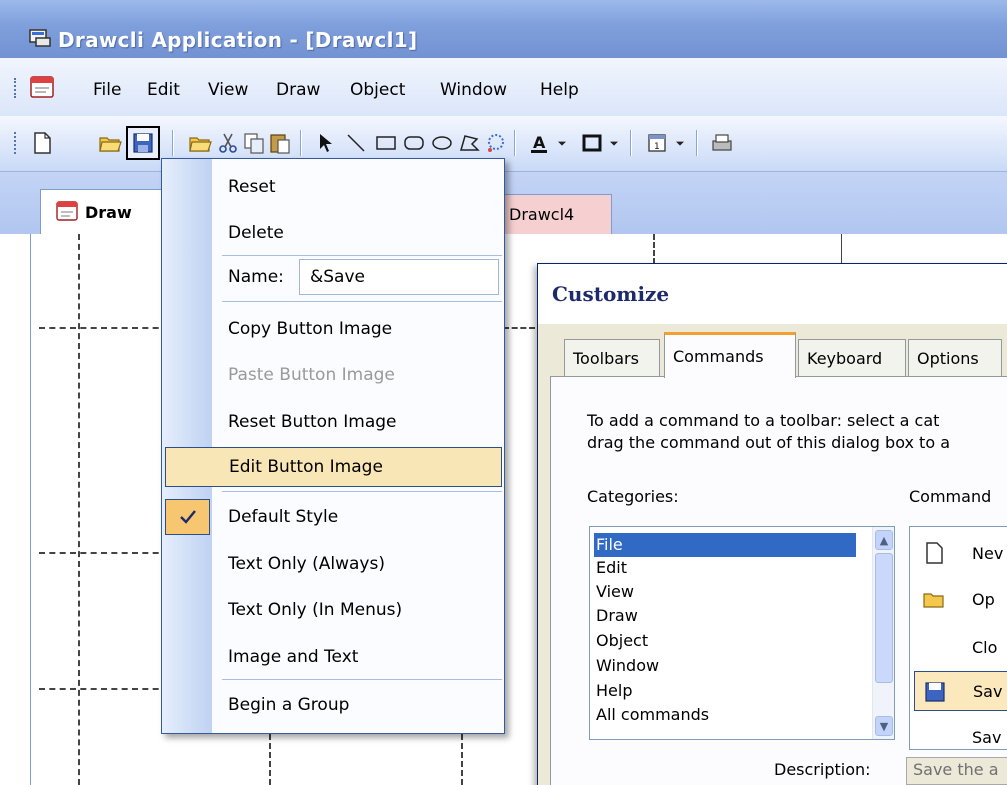  Describe the element at coordinates (658, 143) in the screenshot. I see `object-properties-icon: 1` at that location.